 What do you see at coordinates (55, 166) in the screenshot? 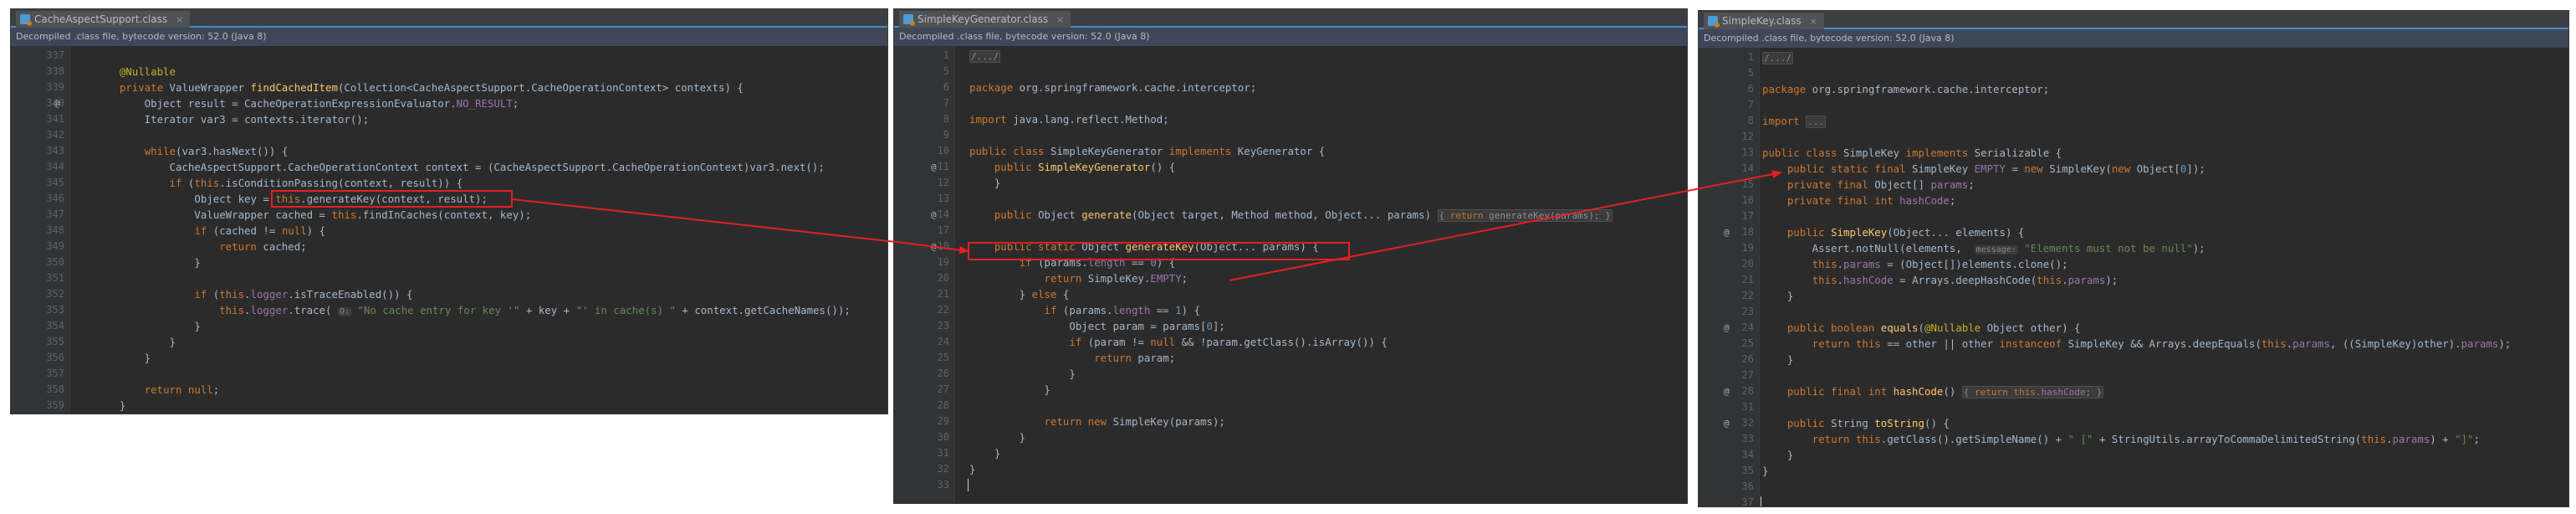
I see `line-number: 344` at bounding box center [55, 166].